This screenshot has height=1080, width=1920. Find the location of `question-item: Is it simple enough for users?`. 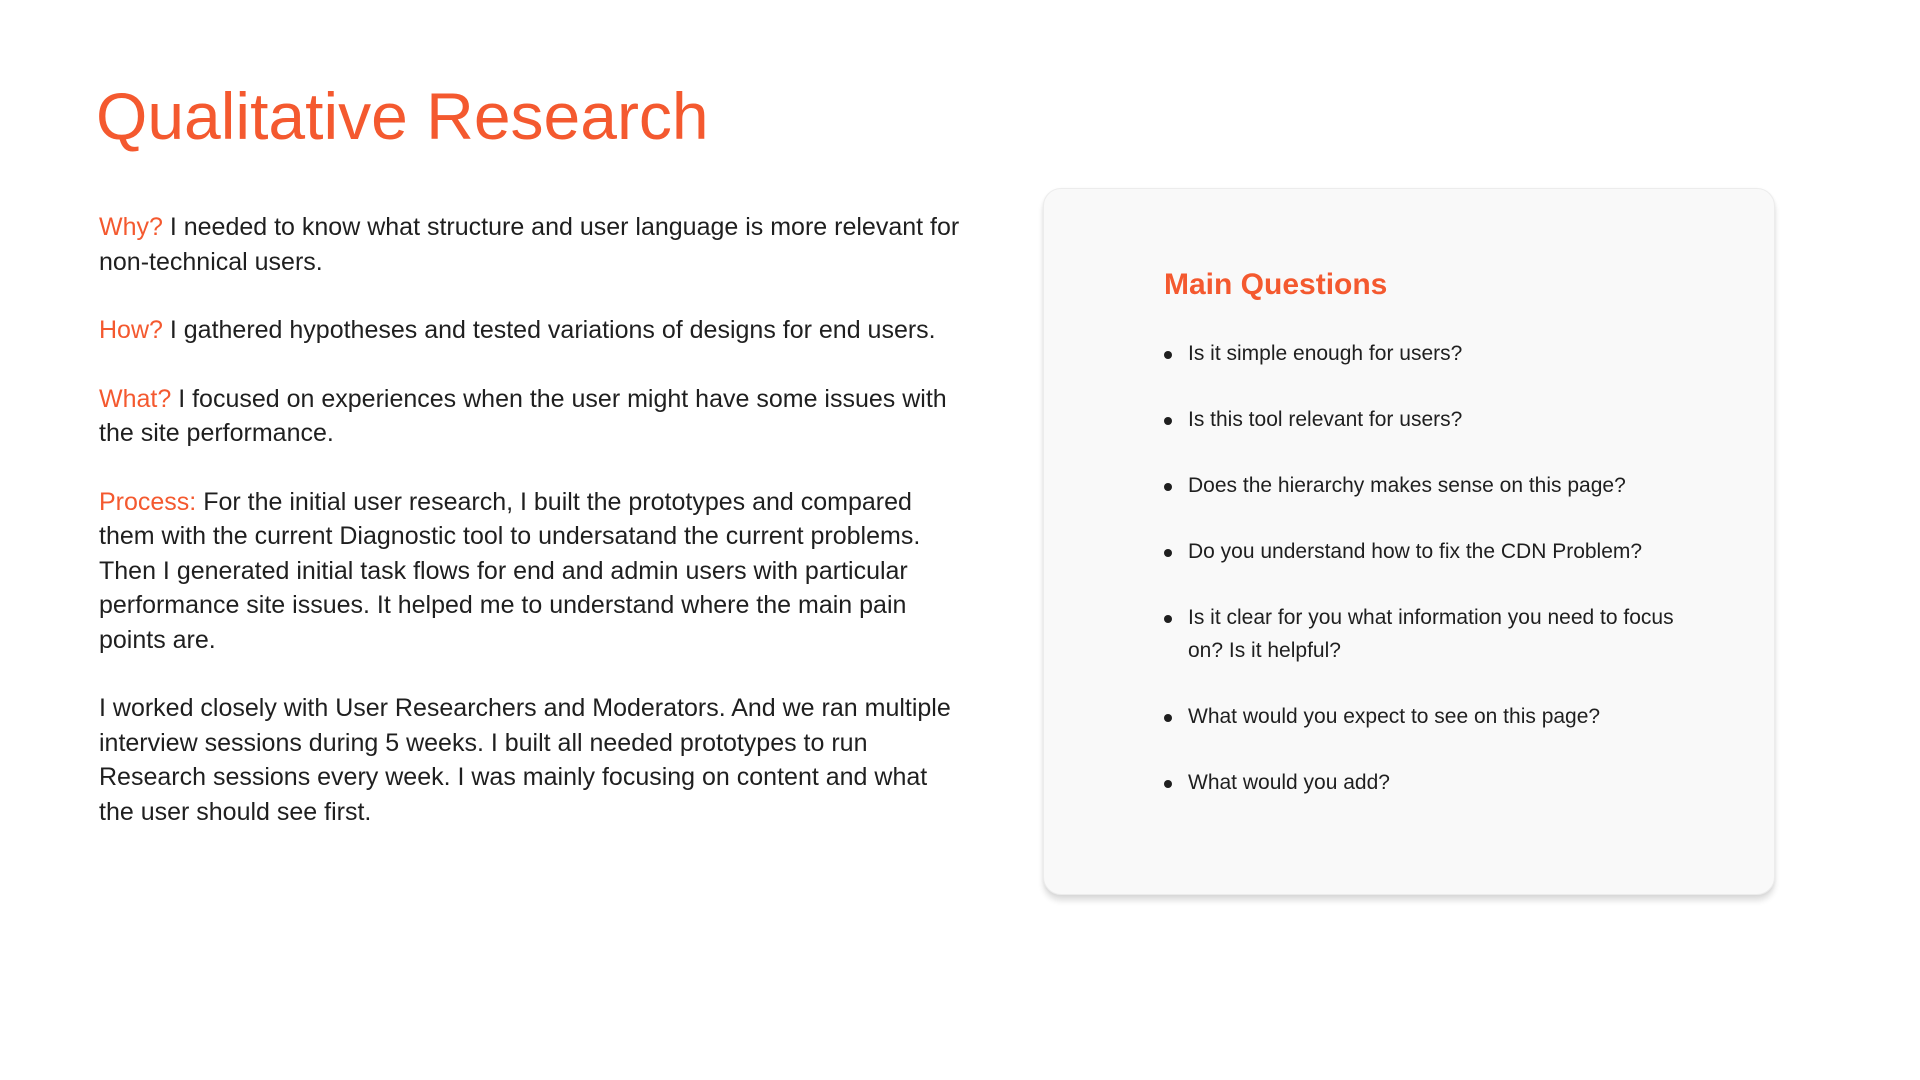

question-item: Is it simple enough for users? is located at coordinates (1434, 353).